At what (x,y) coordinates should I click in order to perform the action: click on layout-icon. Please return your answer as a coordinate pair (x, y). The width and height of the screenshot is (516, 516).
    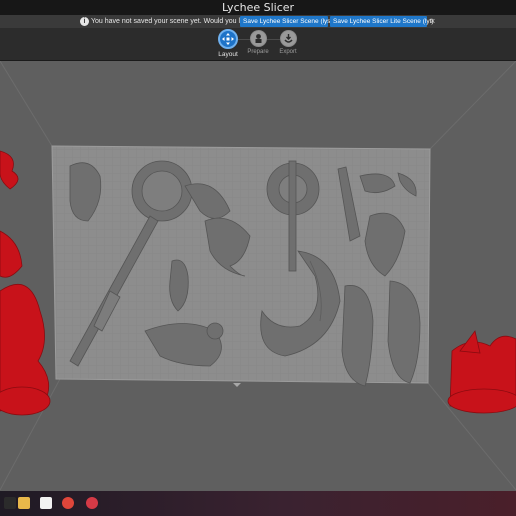
    Looking at the image, I should click on (228, 39).